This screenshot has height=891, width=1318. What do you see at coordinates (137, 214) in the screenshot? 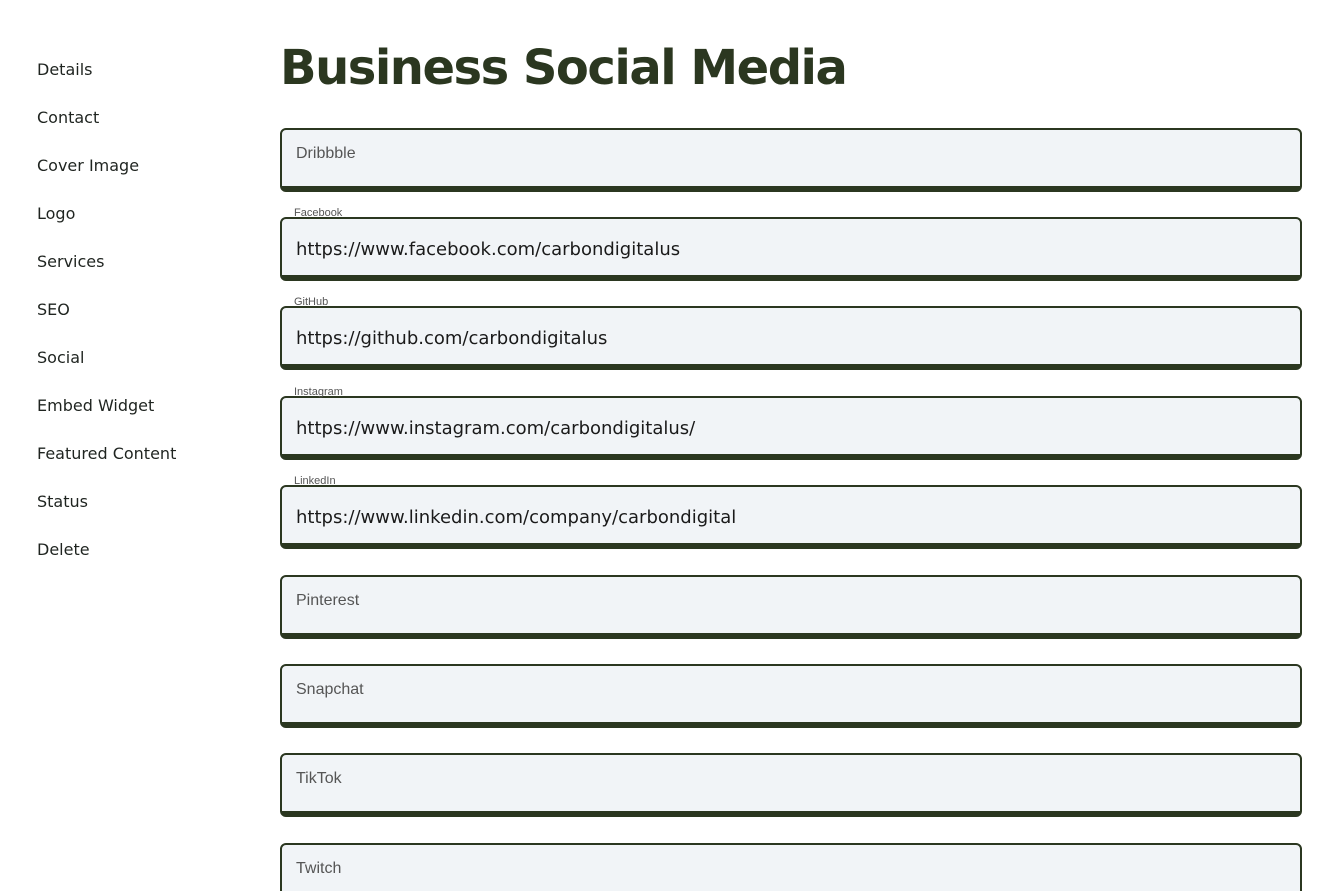
I see `sidebar-item-logo: Logo` at bounding box center [137, 214].